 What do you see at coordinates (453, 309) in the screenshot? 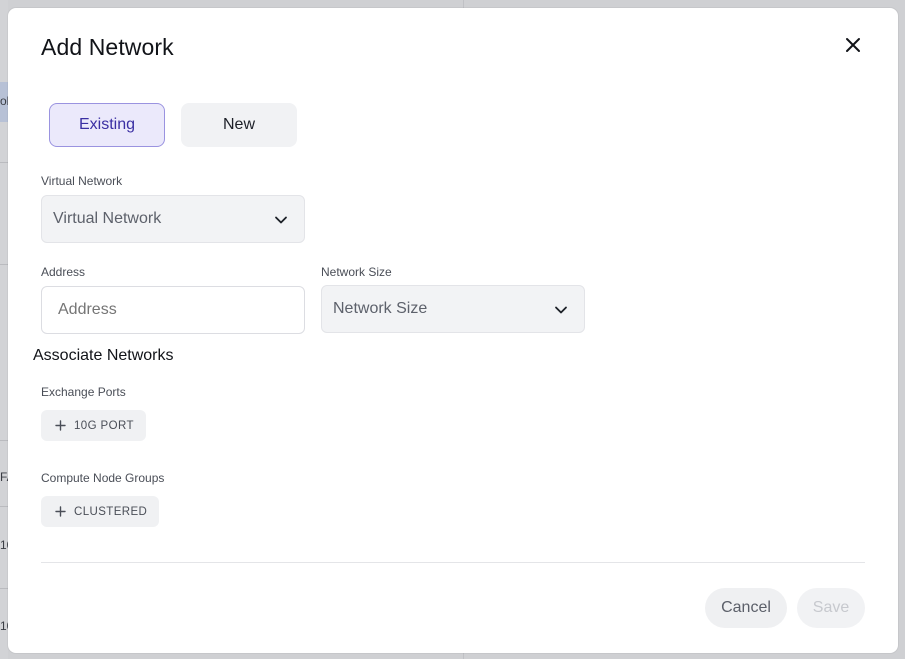
I see `network-size-select: Network Size` at bounding box center [453, 309].